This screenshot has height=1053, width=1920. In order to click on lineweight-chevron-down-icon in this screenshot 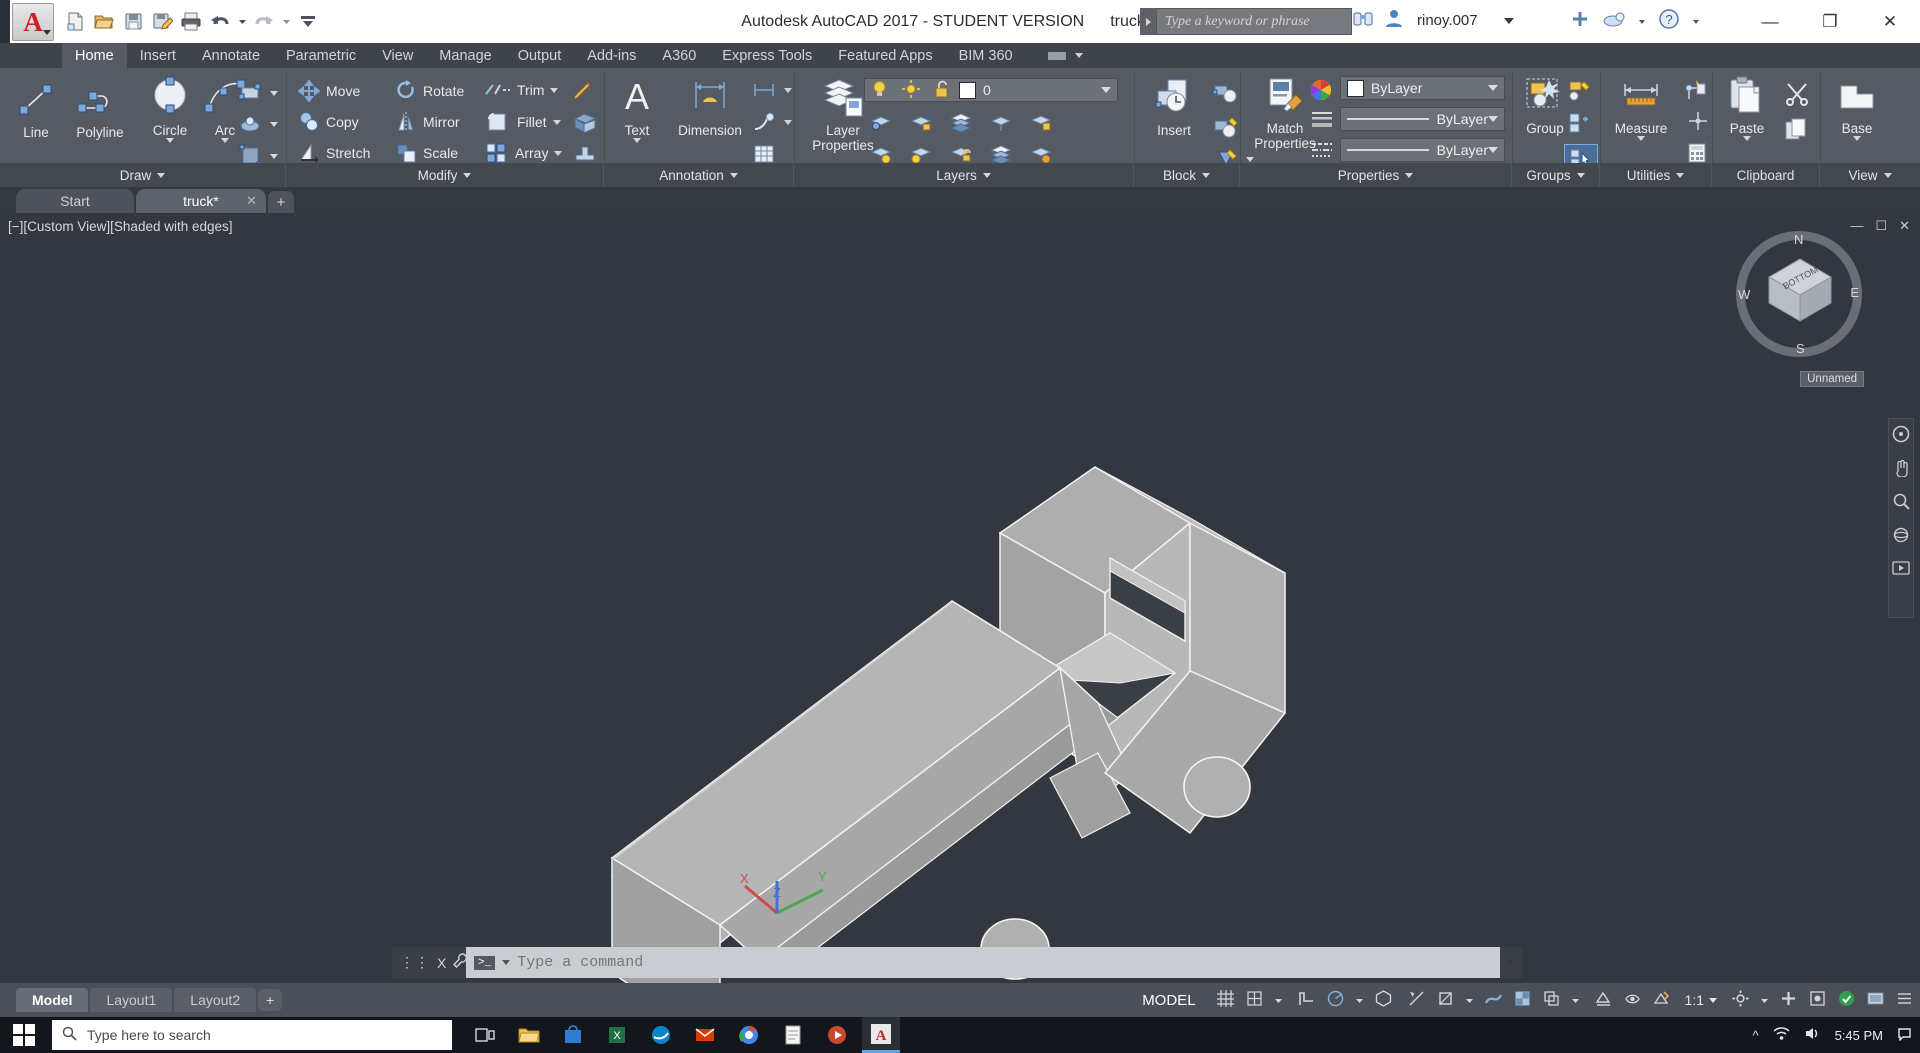, I will do `click(1493, 150)`.